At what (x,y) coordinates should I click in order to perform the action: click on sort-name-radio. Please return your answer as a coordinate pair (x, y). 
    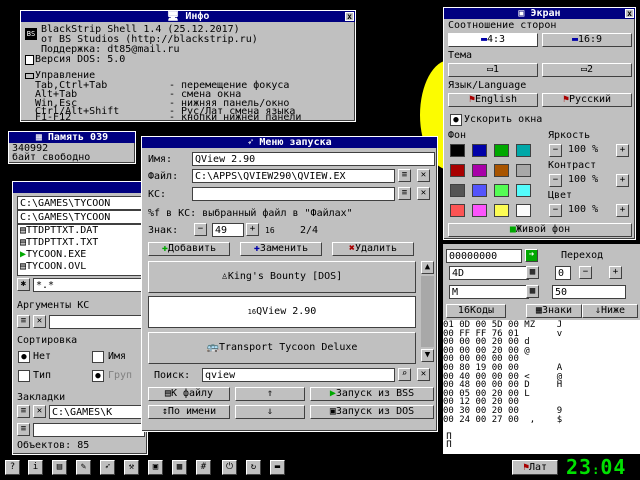
    Looking at the image, I should click on (98, 357).